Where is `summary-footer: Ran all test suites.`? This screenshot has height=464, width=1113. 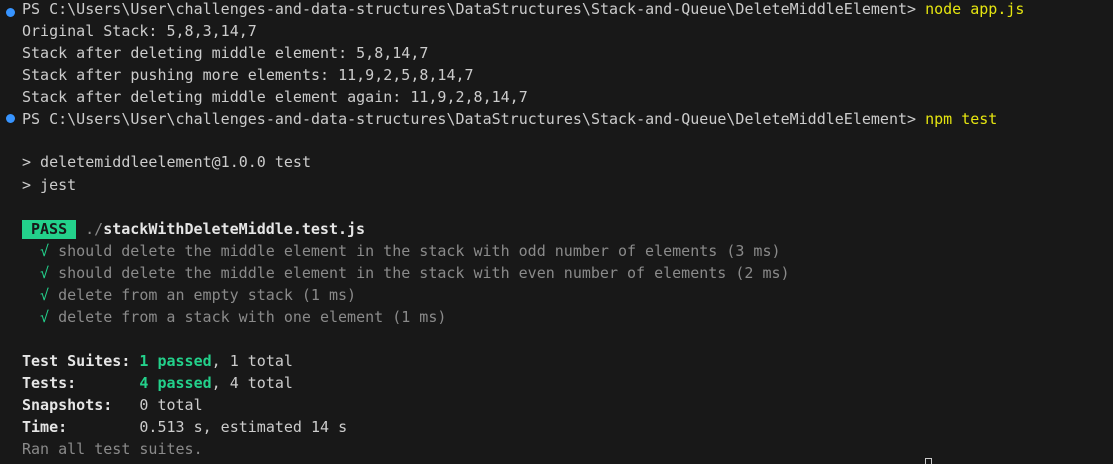 summary-footer: Ran all test suites. is located at coordinates (112, 449).